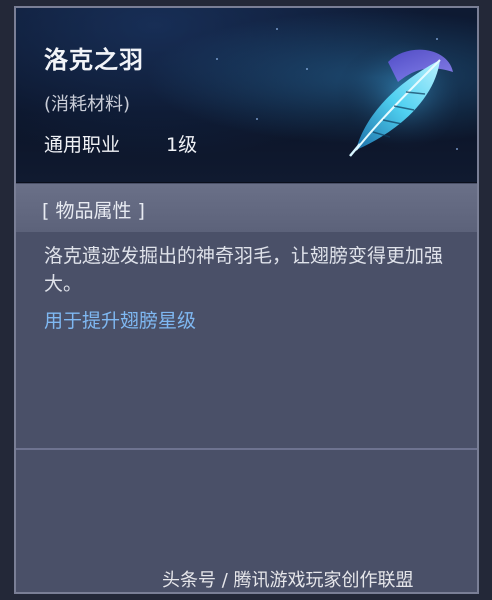 Image resolution: width=492 pixels, height=600 pixels. Describe the element at coordinates (82, 145) in the screenshot. I see `item-class: 通用职业` at that location.